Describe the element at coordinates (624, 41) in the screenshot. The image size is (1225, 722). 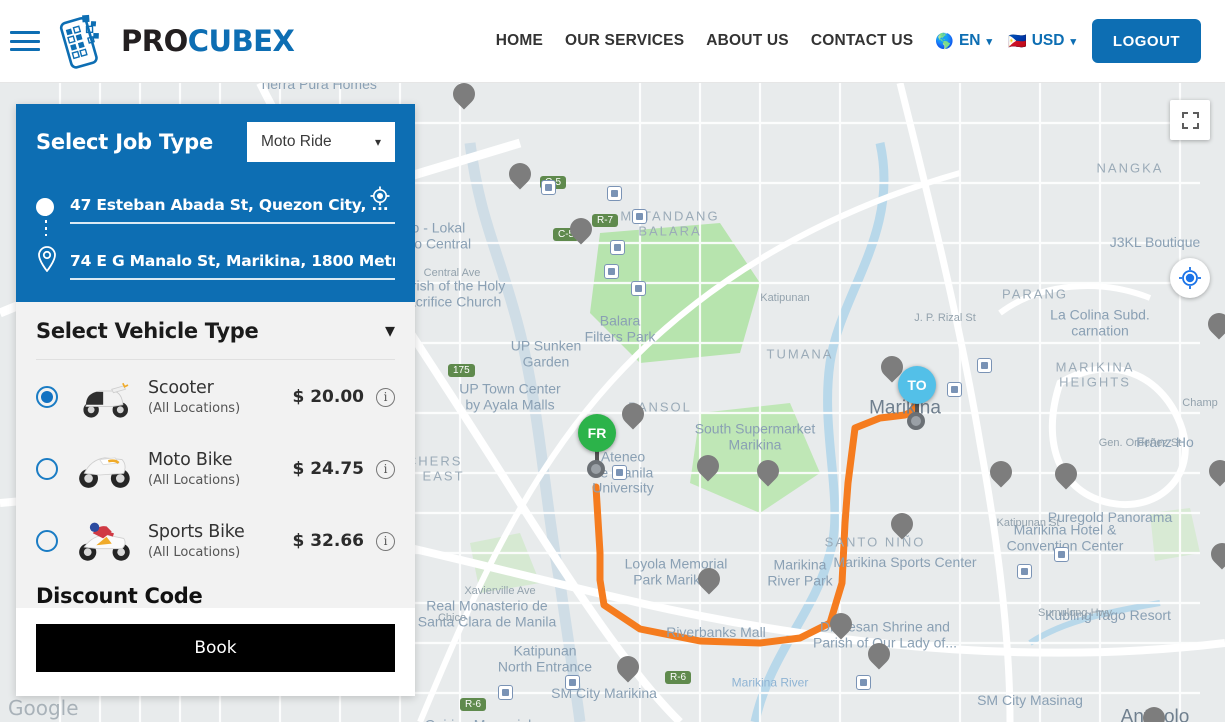
I see `nav-item-our-services: OUR SERVICES` at that location.